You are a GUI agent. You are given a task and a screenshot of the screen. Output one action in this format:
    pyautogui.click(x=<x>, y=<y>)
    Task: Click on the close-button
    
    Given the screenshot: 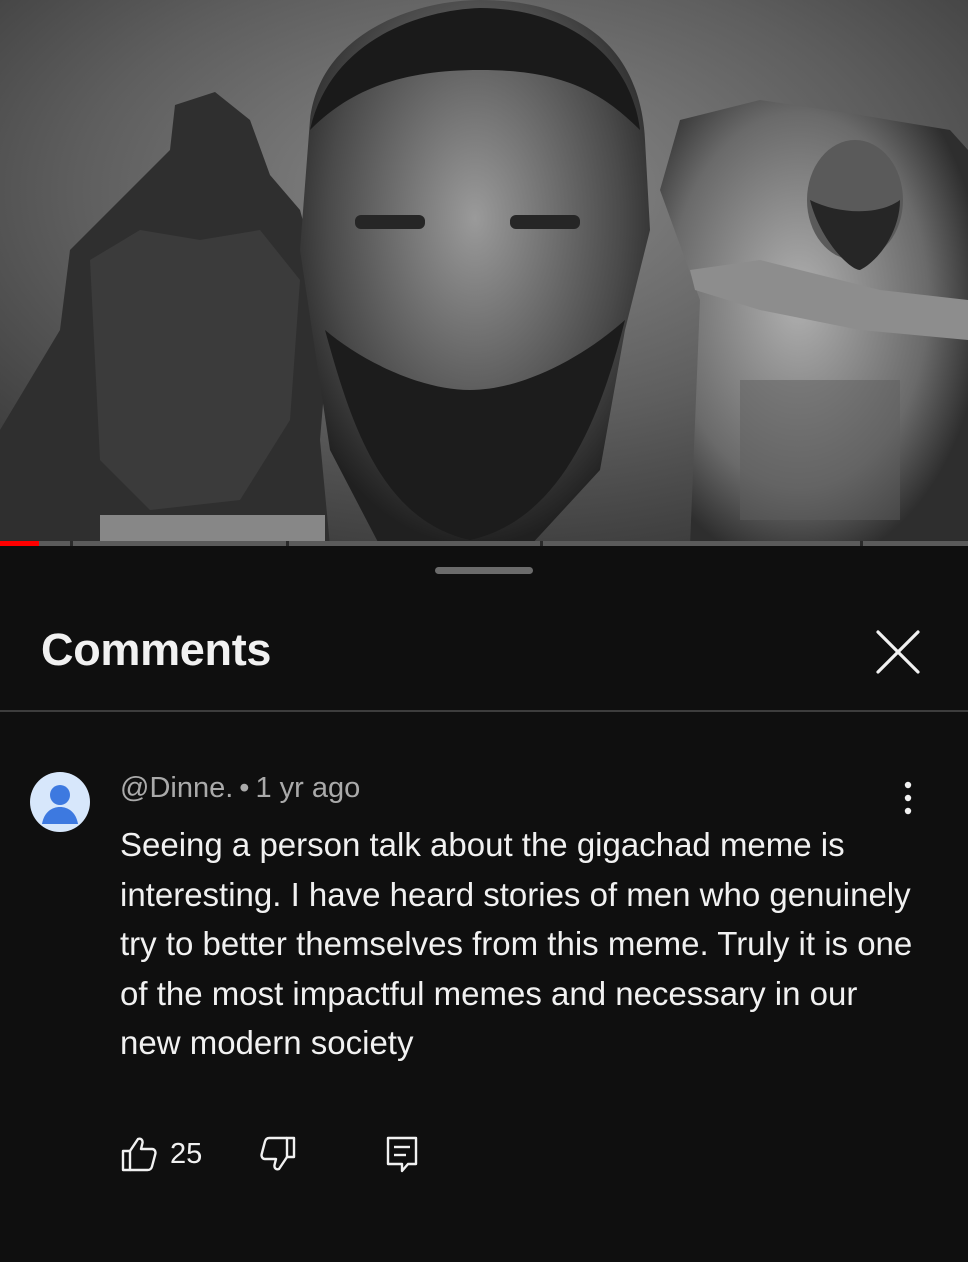 What is the action you would take?
    pyautogui.click(x=898, y=652)
    